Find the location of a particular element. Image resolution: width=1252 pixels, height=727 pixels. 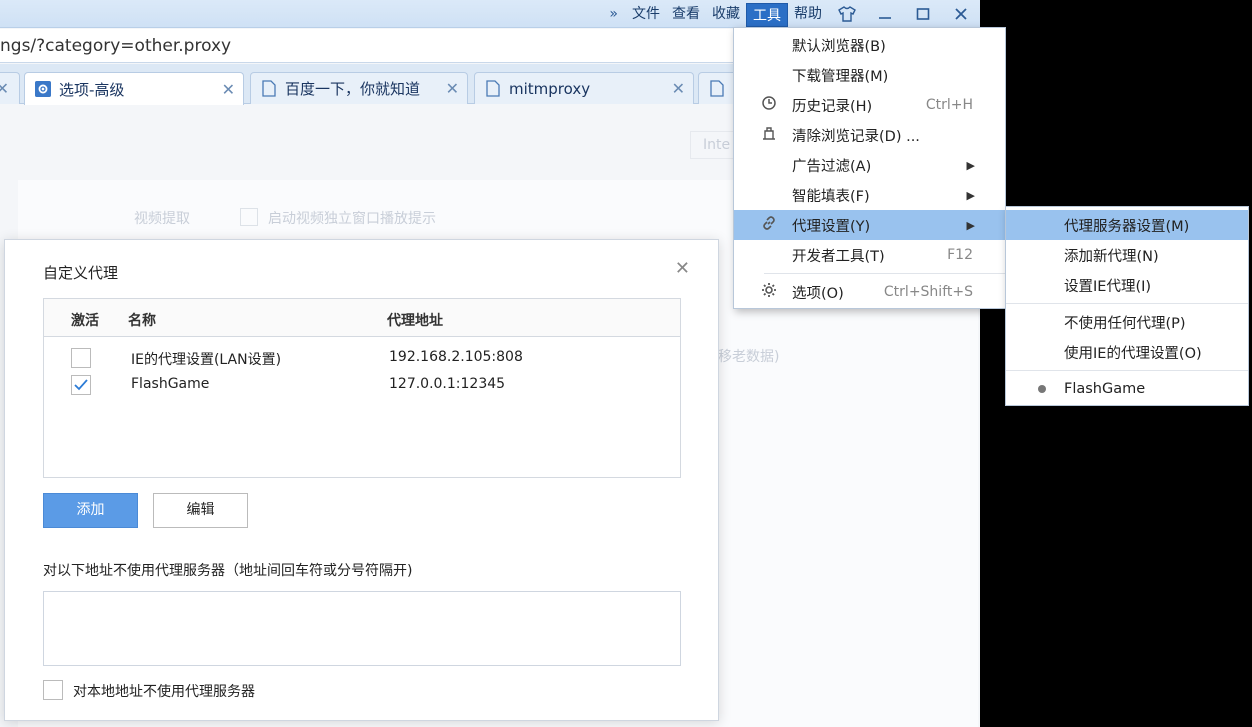

proxy-address: 127.0.0.1:12345 is located at coordinates (447, 384).